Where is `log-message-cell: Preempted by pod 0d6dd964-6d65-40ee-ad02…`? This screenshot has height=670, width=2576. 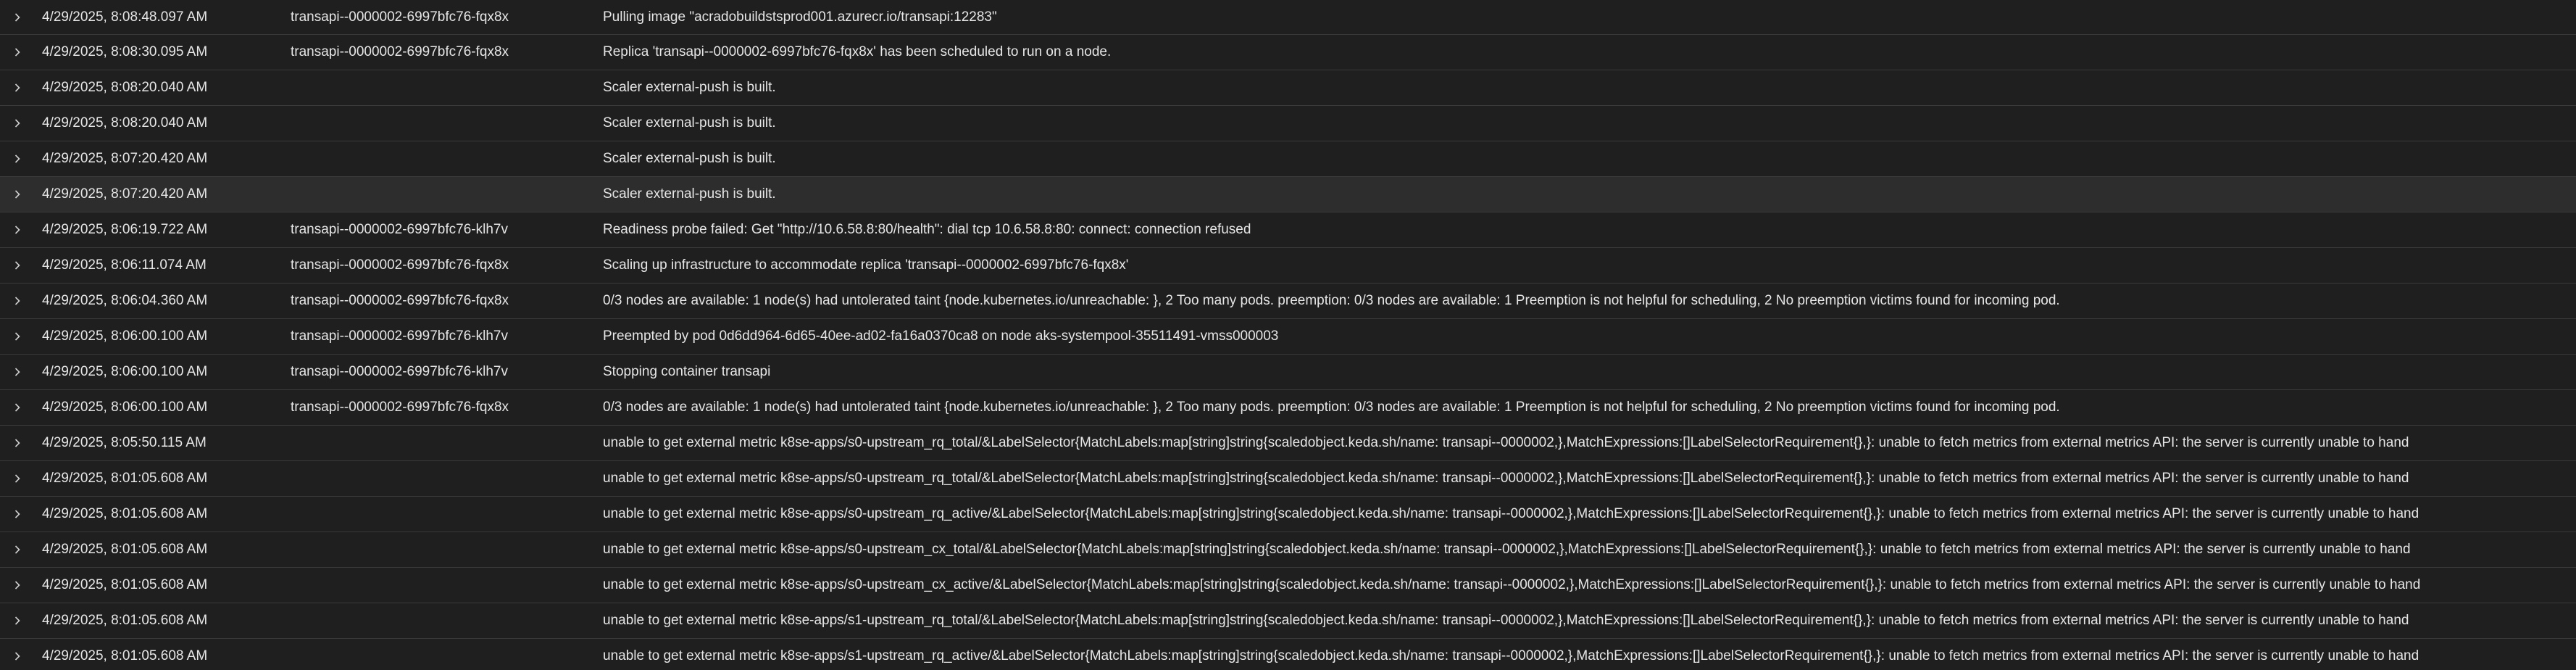
log-message-cell: Preempted by pod 0d6dd964-6d65-40ee-ad02… is located at coordinates (941, 336).